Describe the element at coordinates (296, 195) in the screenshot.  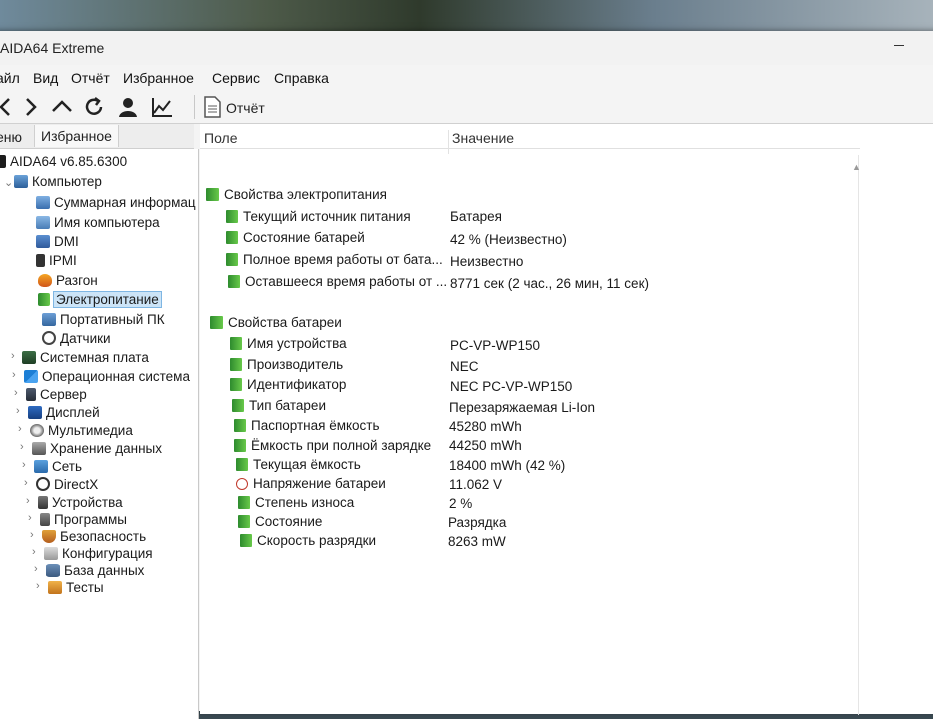
I see `group-power-properties: Свойства электропитания` at that location.